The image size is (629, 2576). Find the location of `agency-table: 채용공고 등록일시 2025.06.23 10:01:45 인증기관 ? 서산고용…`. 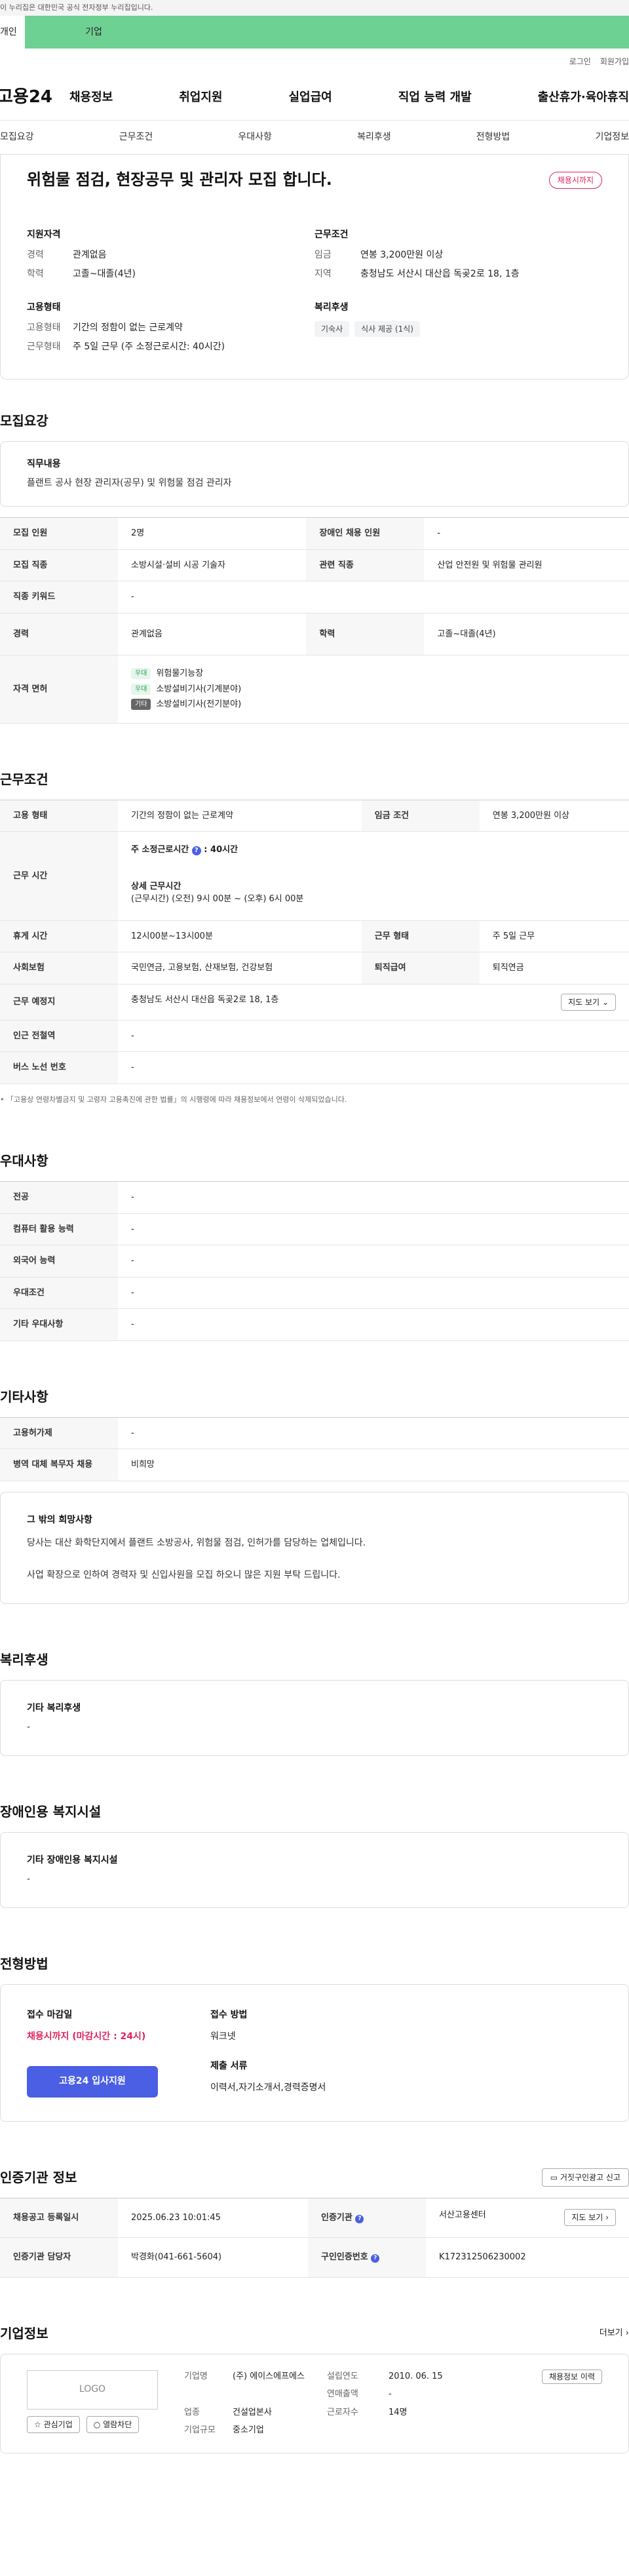

agency-table: 채용공고 등록일시 2025.06.23 10:01:45 인증기관 ? 서산고용… is located at coordinates (314, 2237).